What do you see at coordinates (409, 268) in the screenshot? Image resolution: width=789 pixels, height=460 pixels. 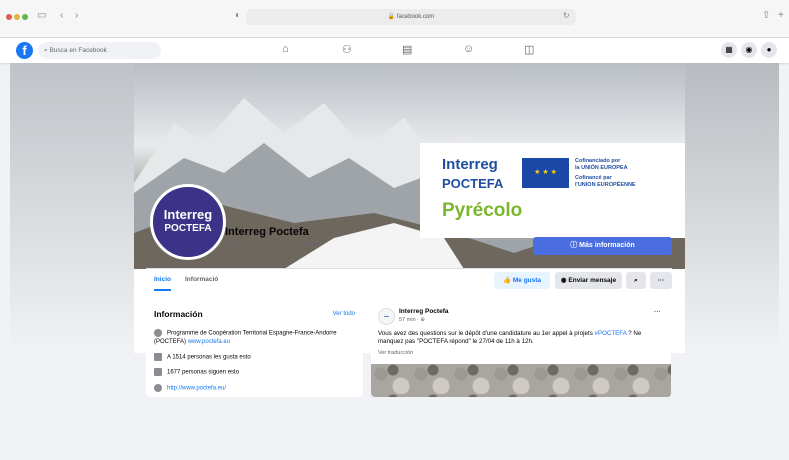 I see `profile-divider` at bounding box center [409, 268].